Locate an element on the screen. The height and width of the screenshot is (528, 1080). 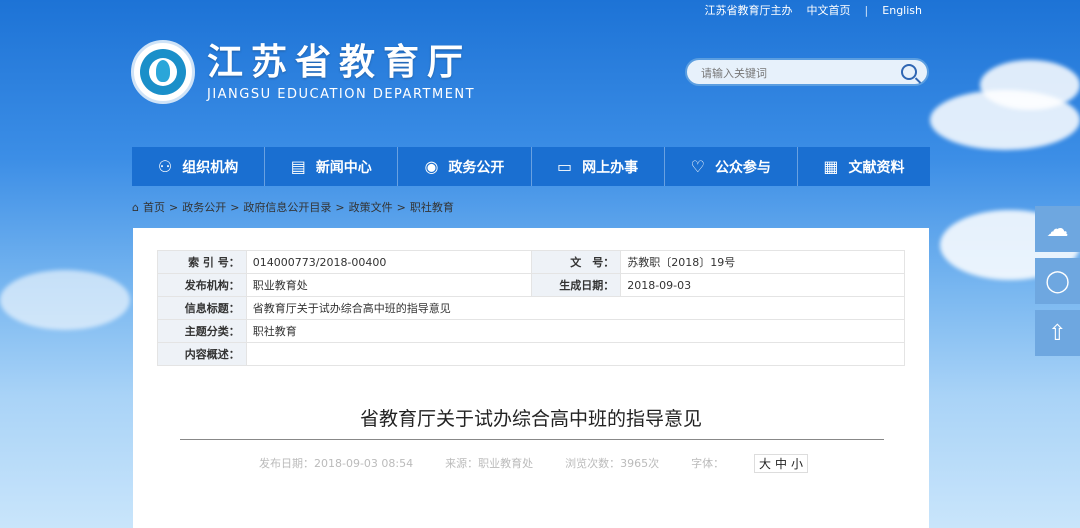
table-row: 信息标题： 省教育厅关于试办综合高中班的指导意见 is located at coordinates (531, 308).